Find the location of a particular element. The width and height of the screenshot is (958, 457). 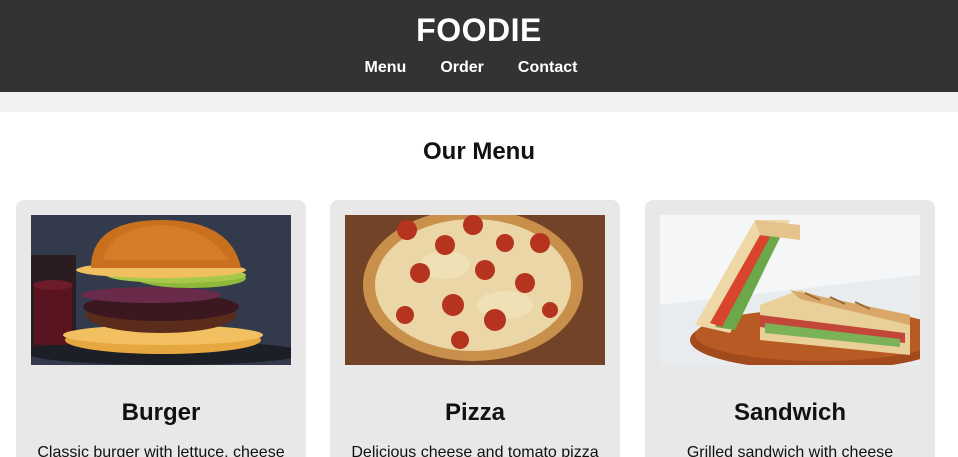

pizza-photo is located at coordinates (475, 290).